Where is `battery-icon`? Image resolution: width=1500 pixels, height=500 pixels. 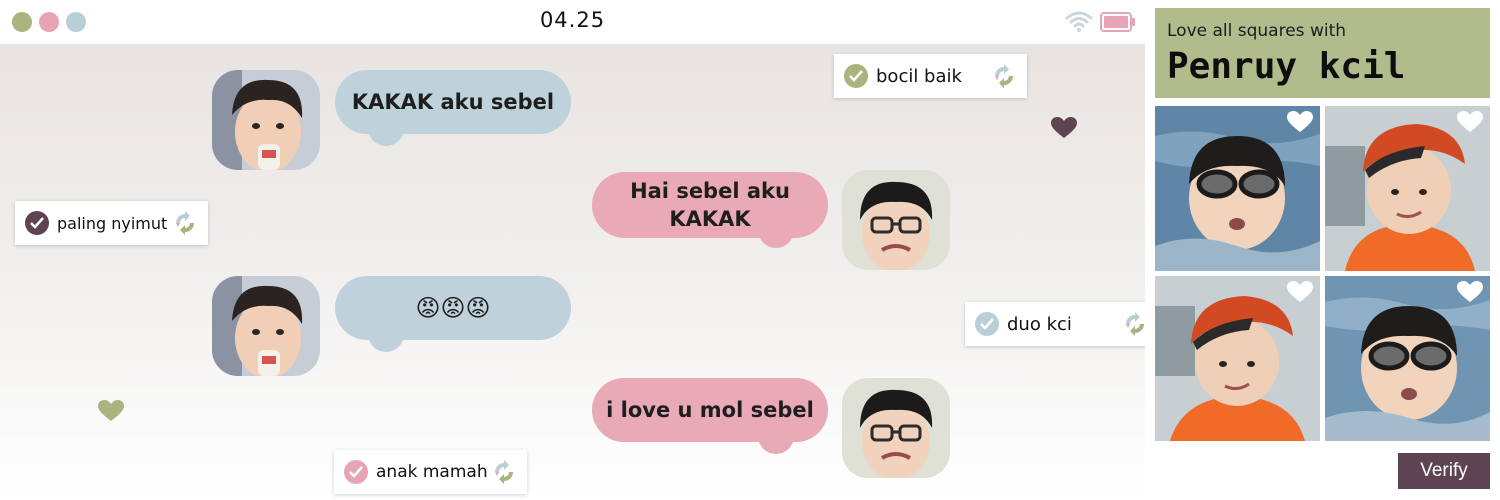
battery-icon is located at coordinates (1117, 22).